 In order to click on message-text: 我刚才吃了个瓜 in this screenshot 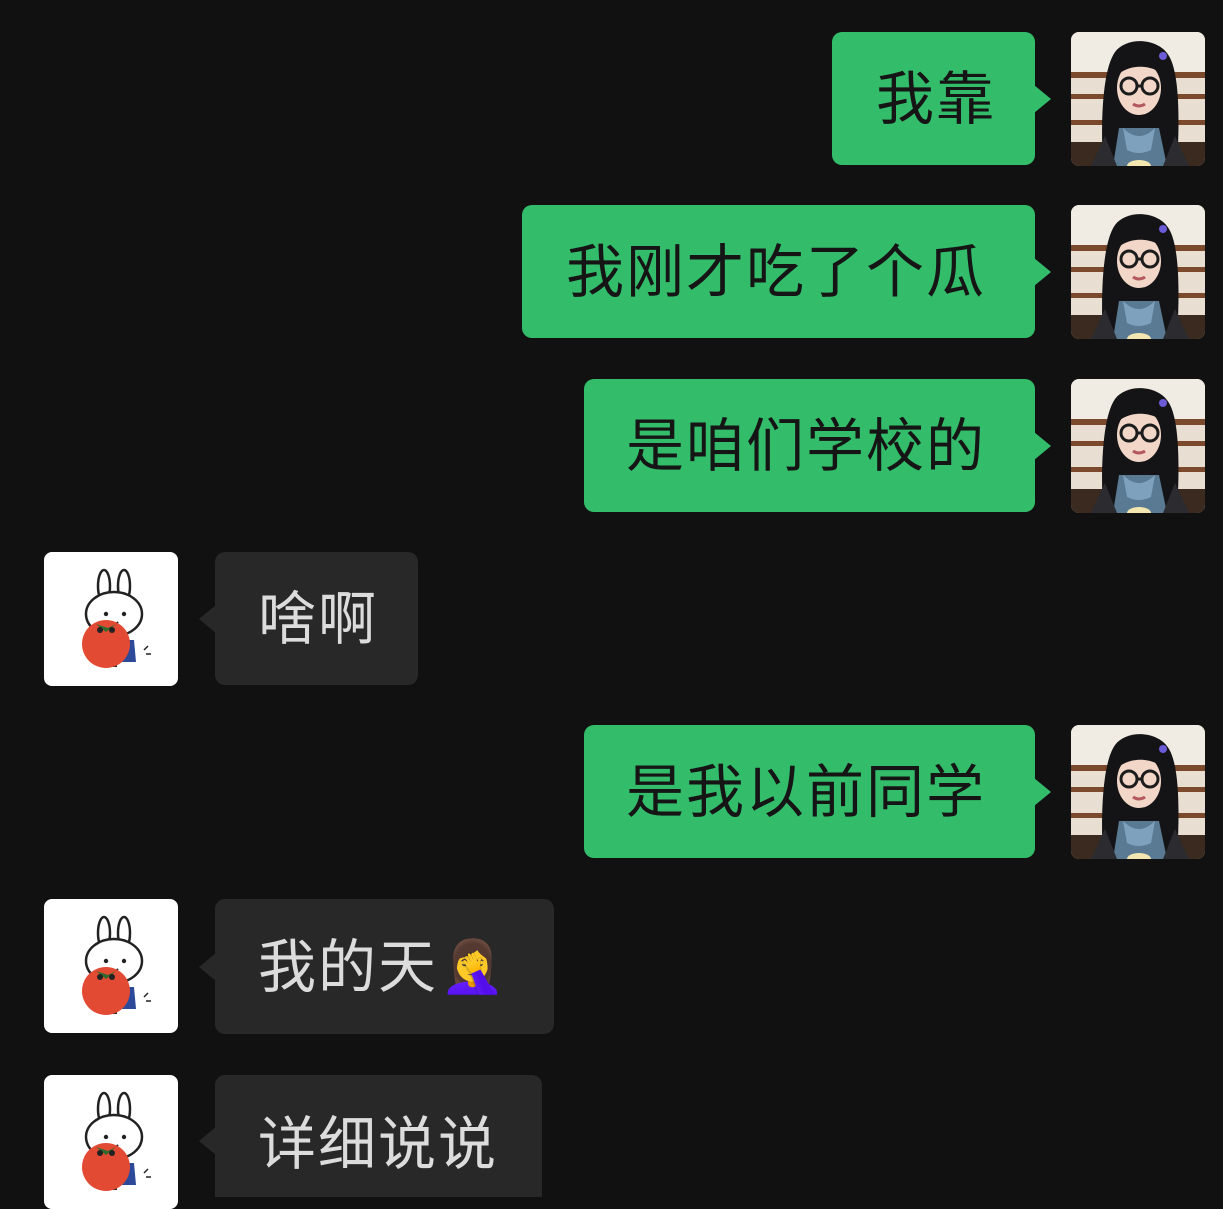, I will do `click(776, 271)`.